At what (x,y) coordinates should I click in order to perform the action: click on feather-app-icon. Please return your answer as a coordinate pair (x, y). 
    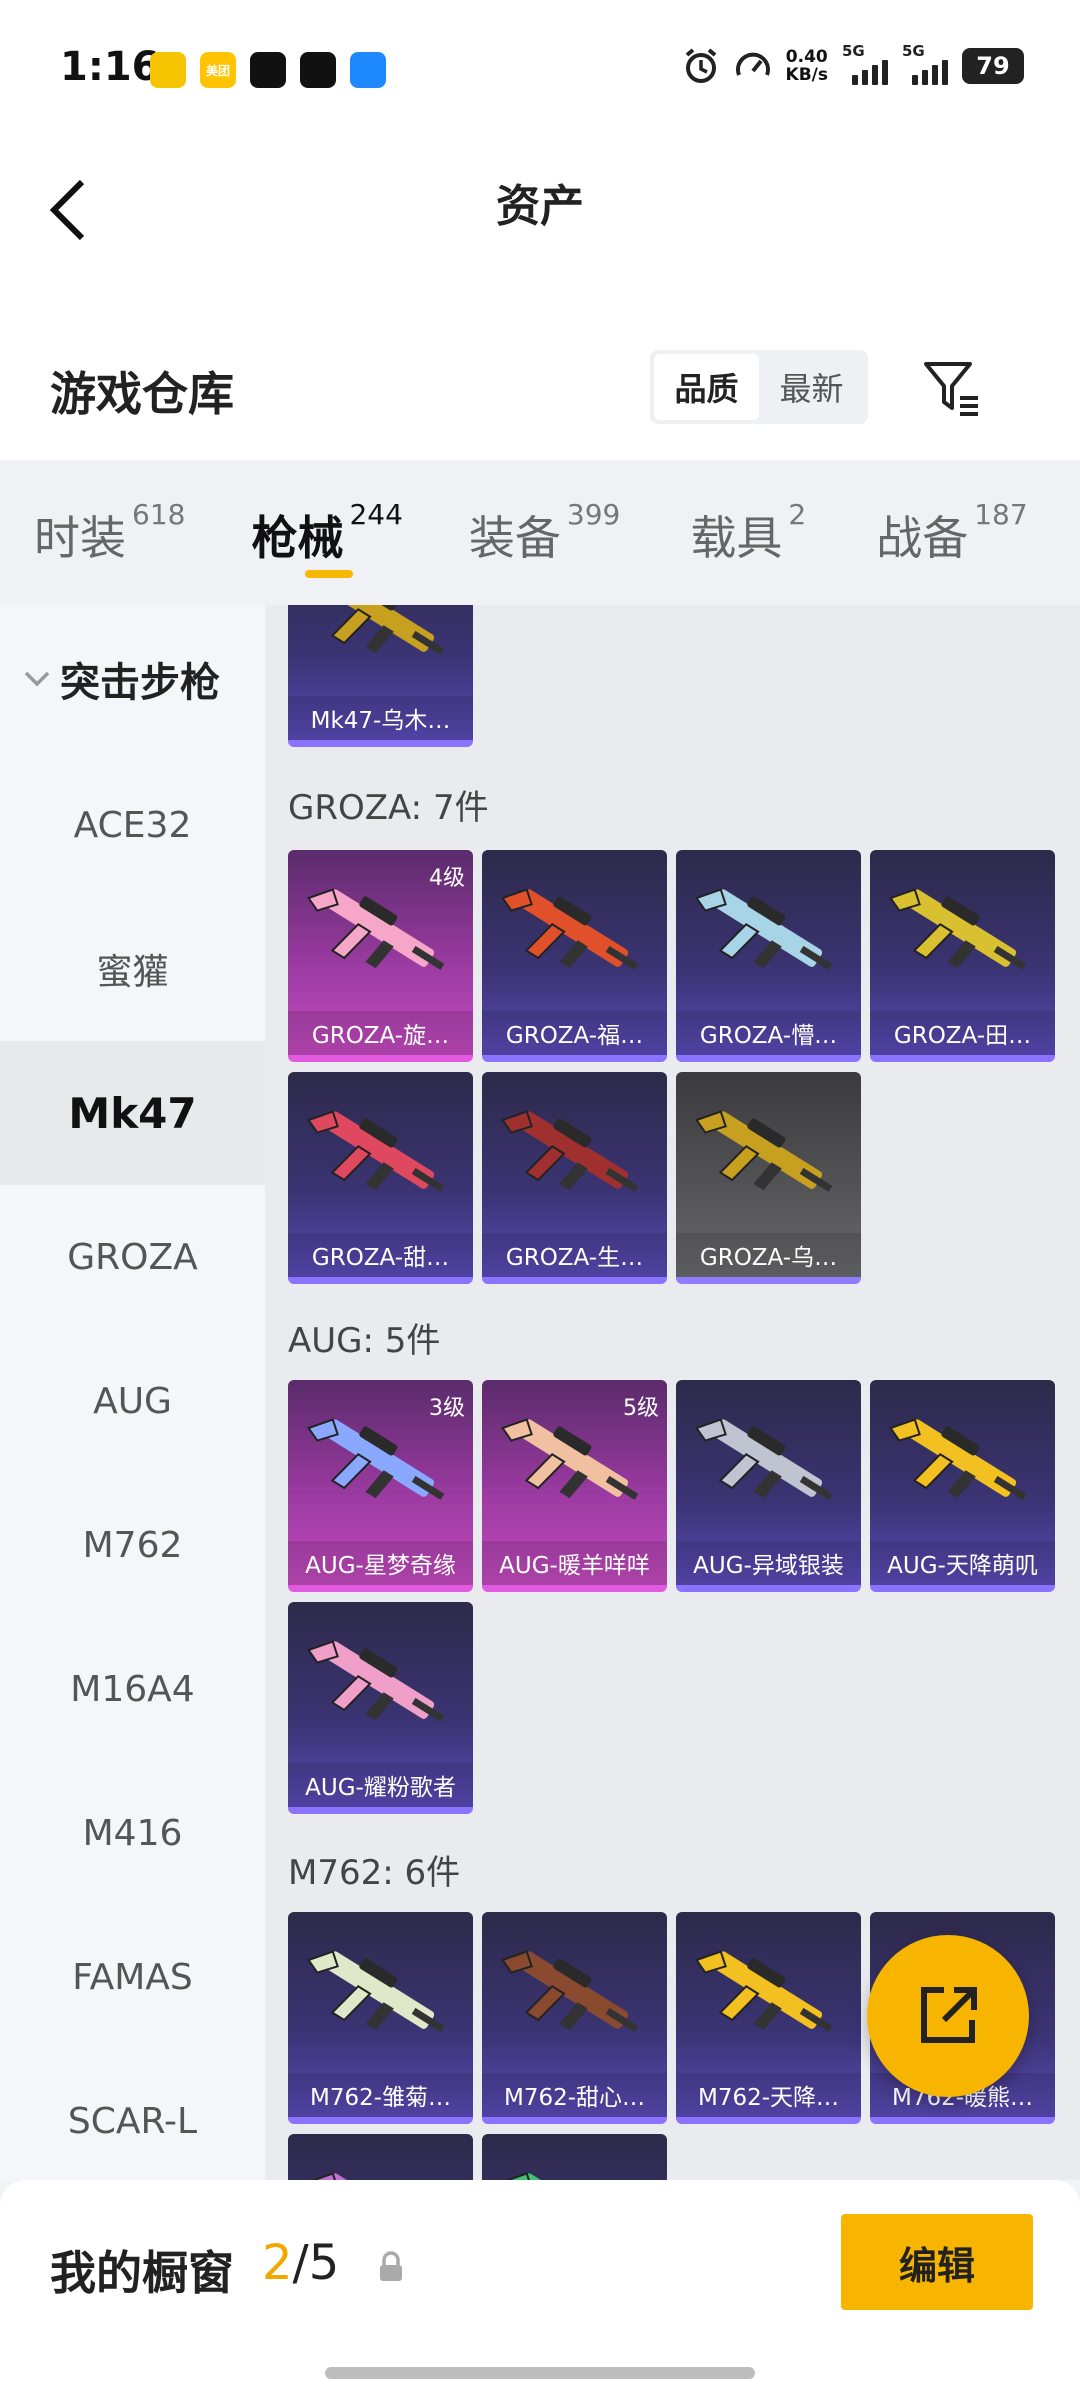
    Looking at the image, I should click on (368, 70).